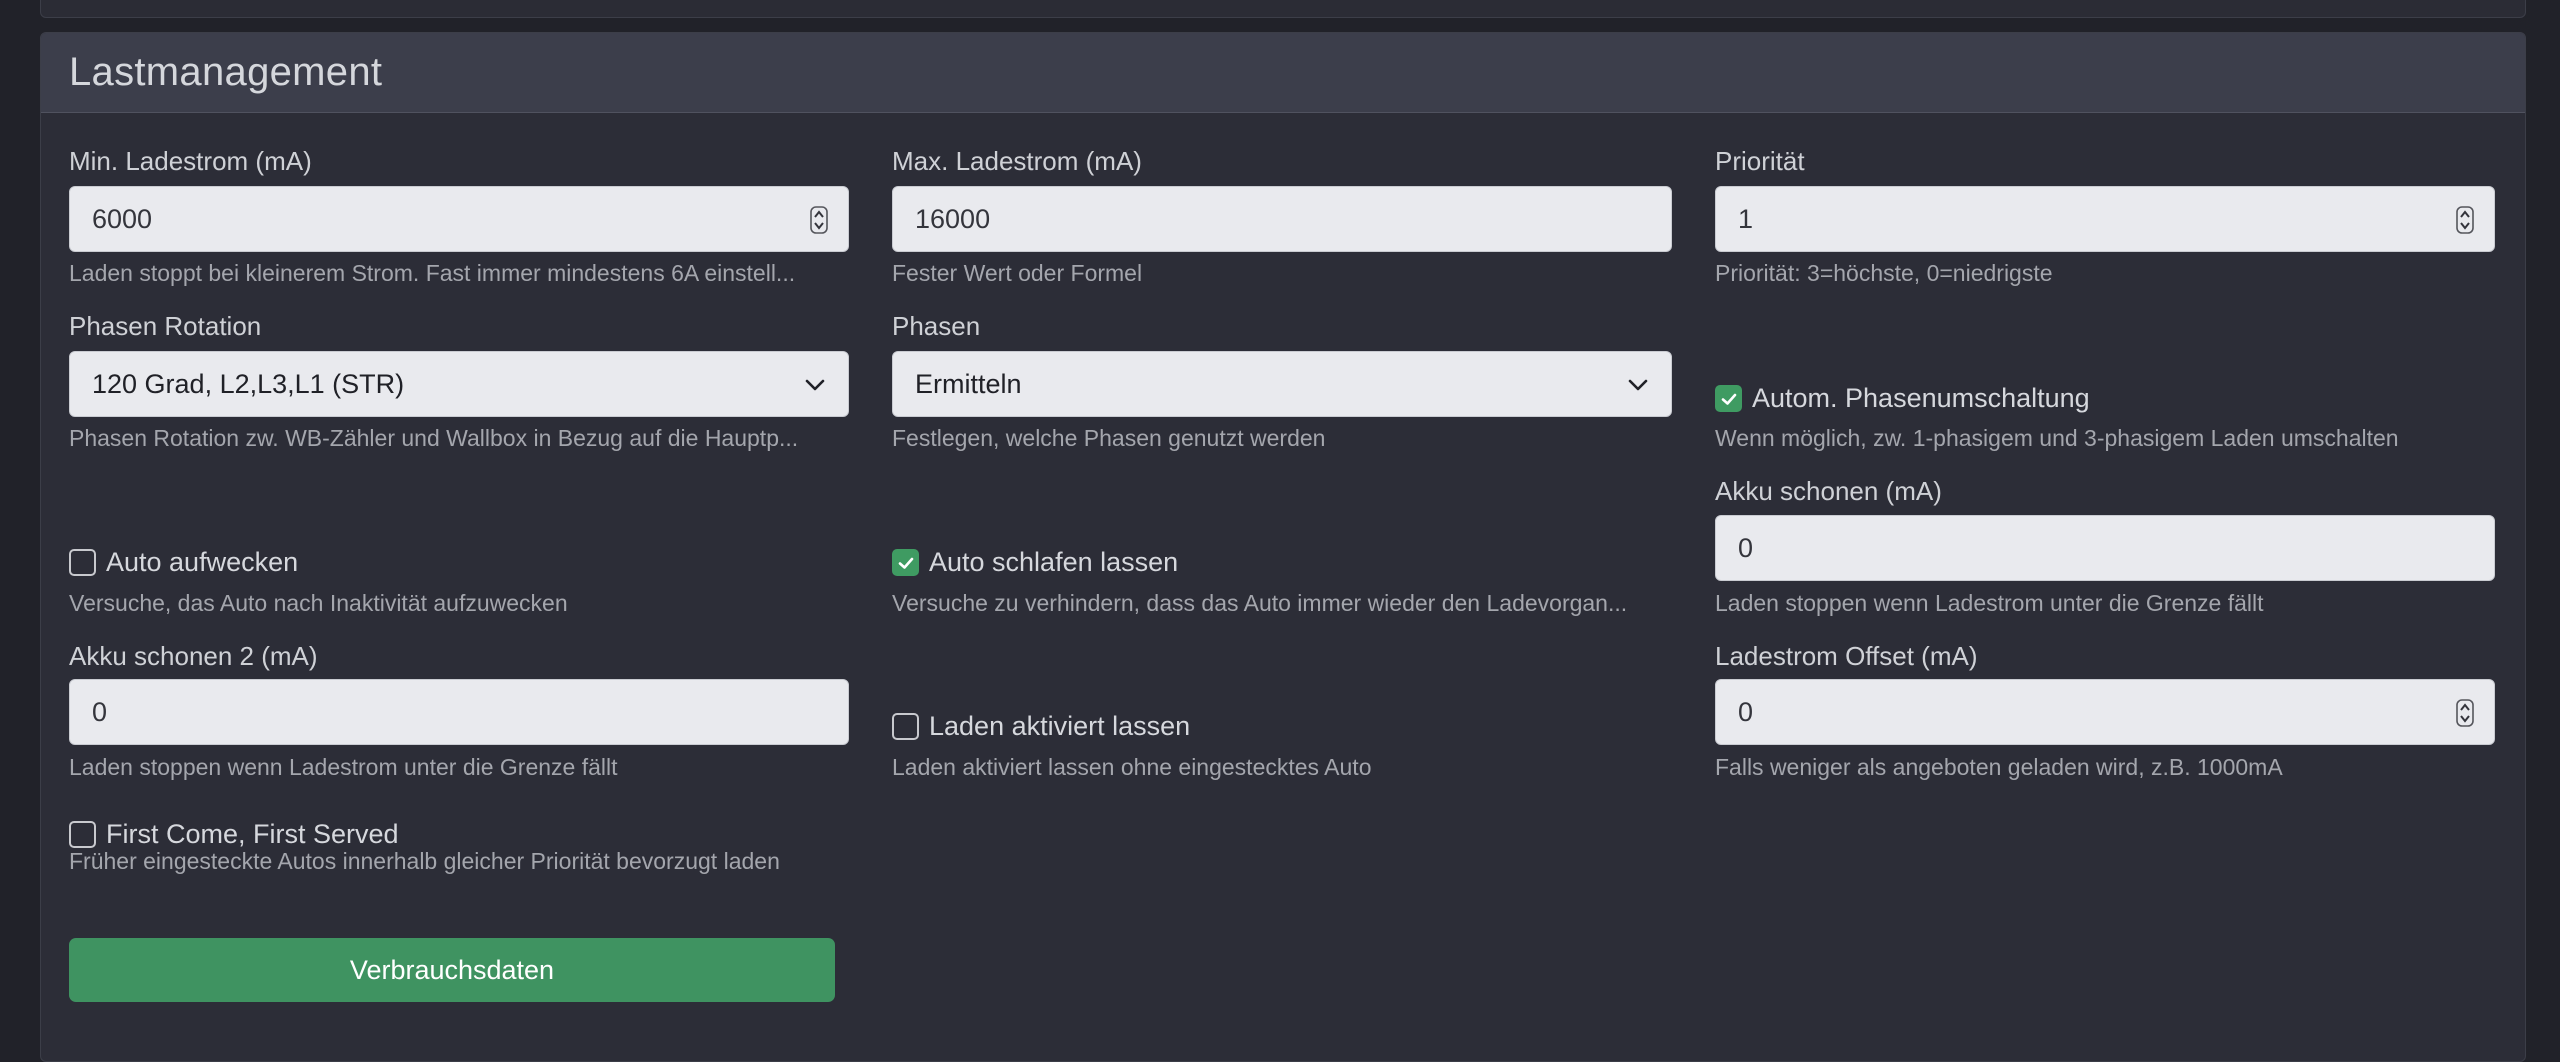 This screenshot has width=2560, height=1062. What do you see at coordinates (1054, 562) in the screenshot?
I see `auto-schlafen-label: Auto schlafen lassen` at bounding box center [1054, 562].